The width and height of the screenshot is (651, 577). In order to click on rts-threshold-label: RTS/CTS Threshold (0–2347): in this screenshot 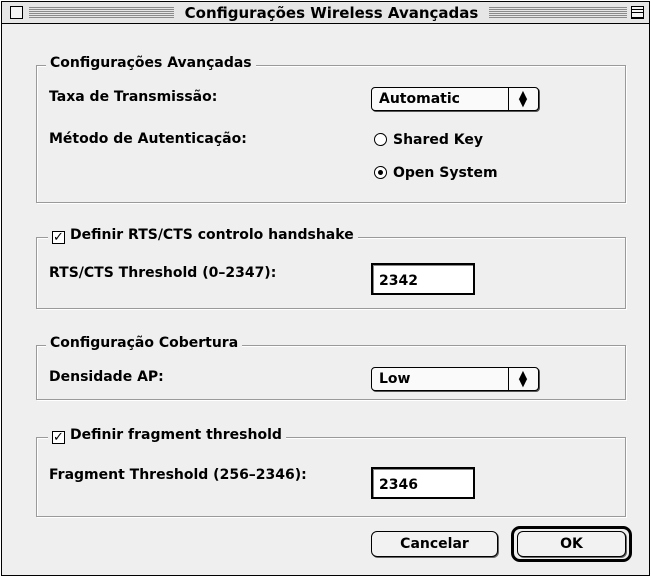, I will do `click(163, 273)`.